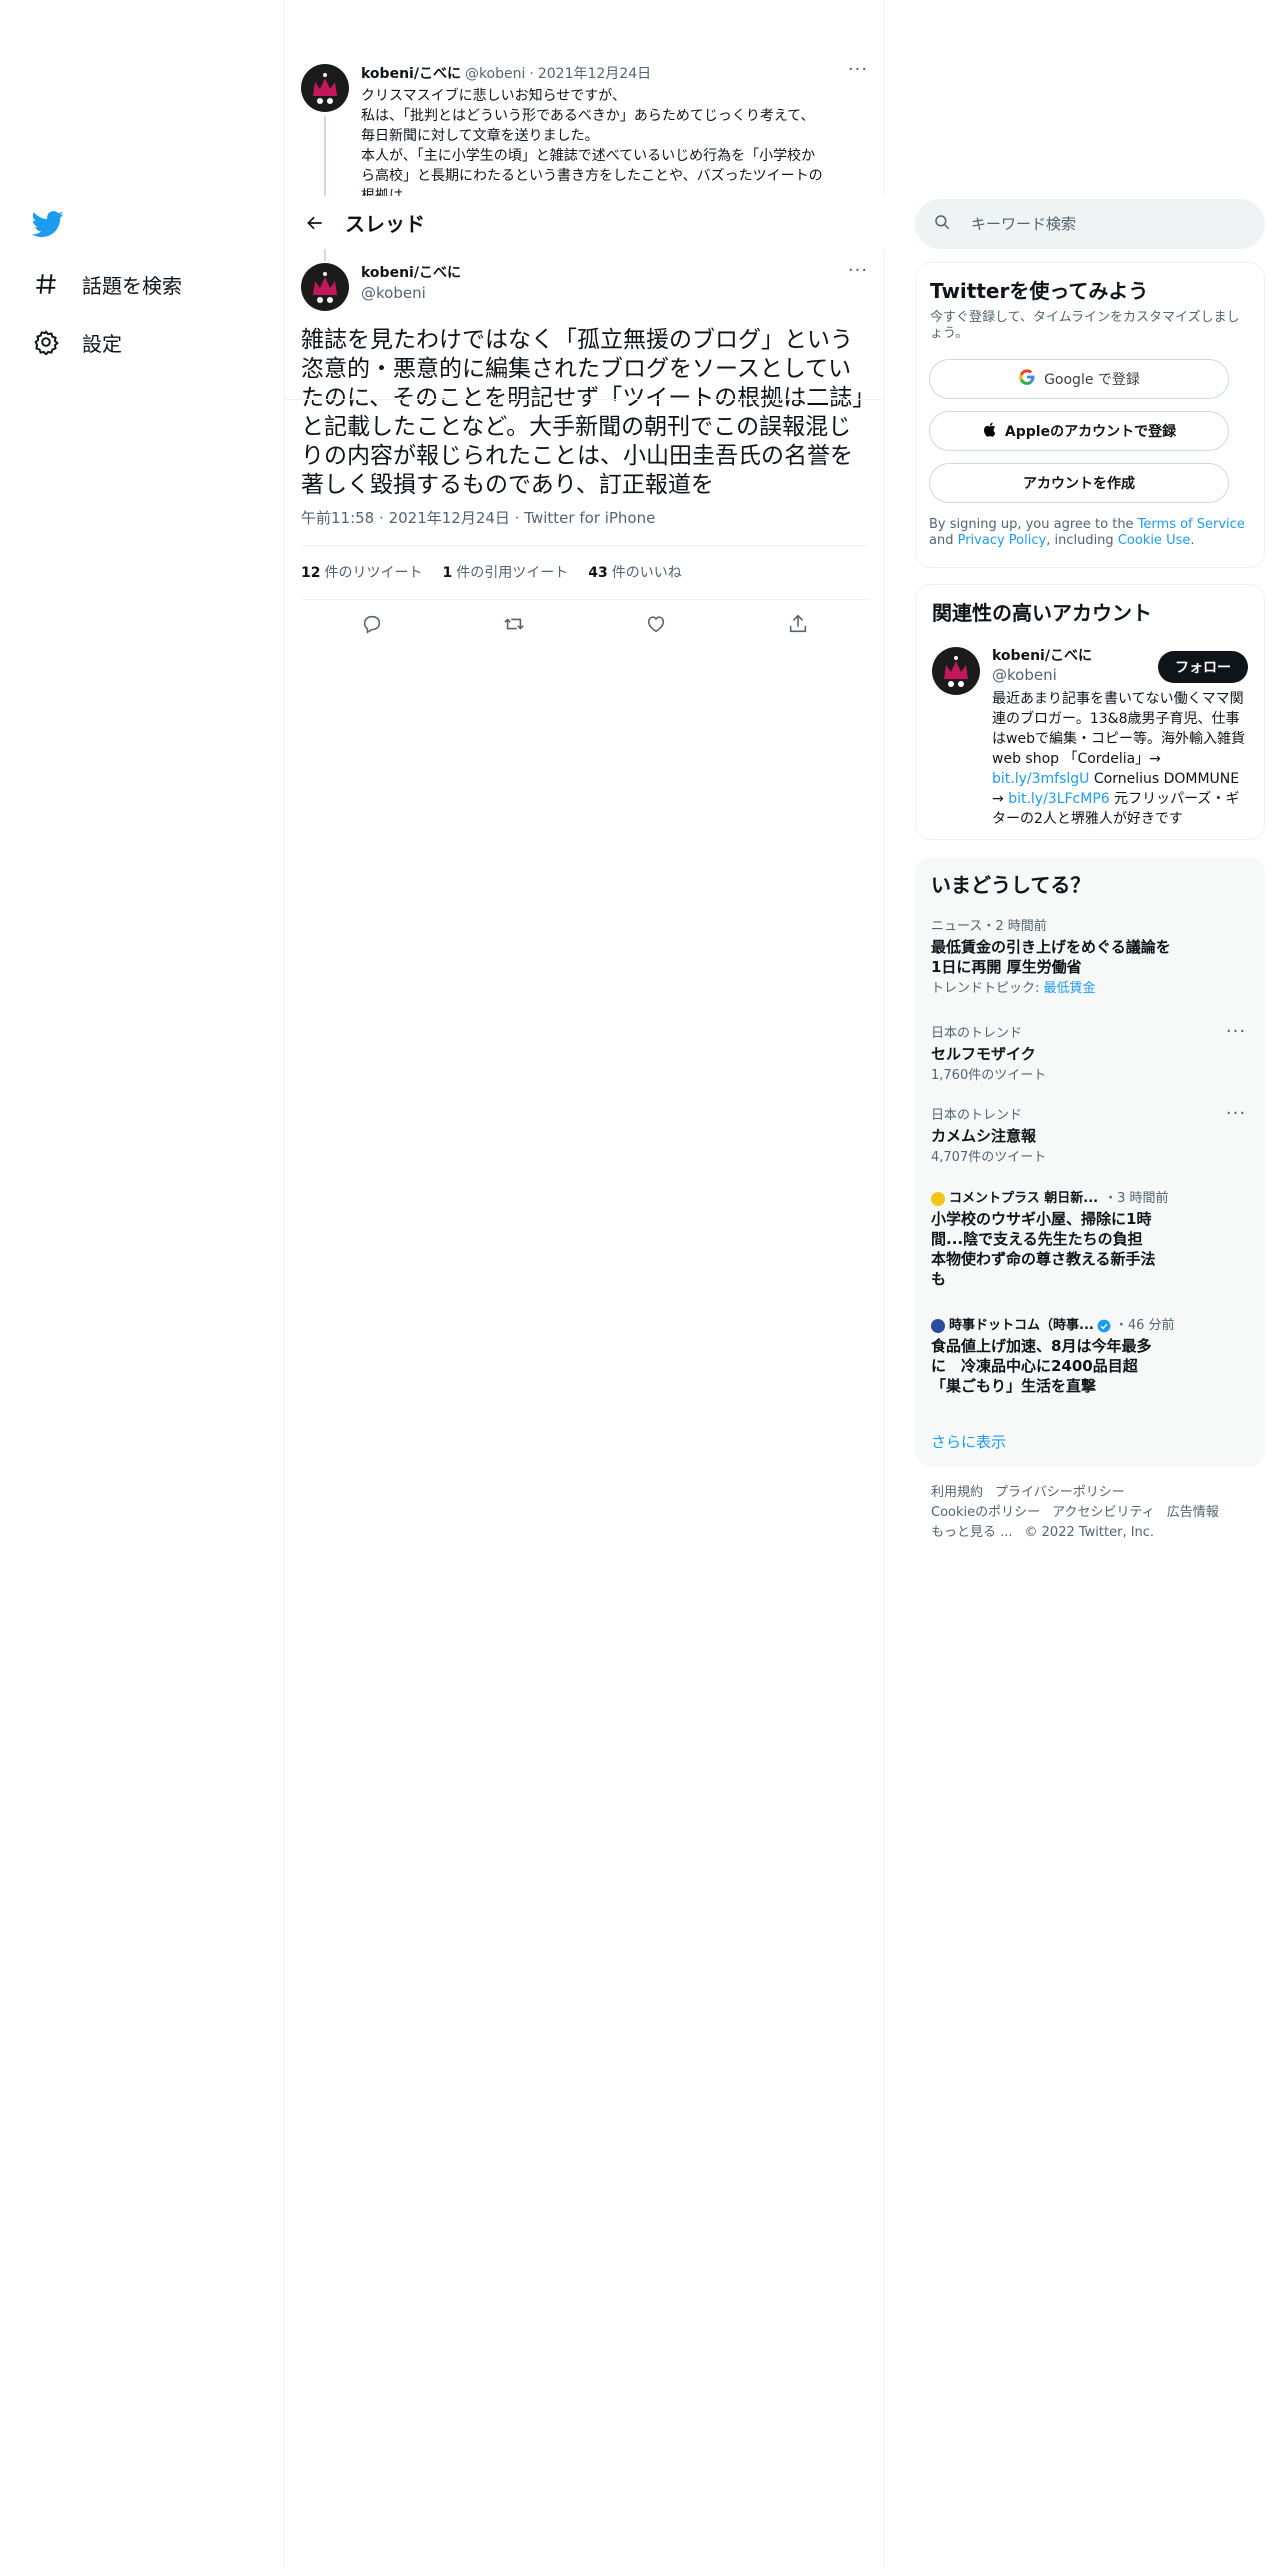  I want to click on verified-icon, so click(1104, 1326).